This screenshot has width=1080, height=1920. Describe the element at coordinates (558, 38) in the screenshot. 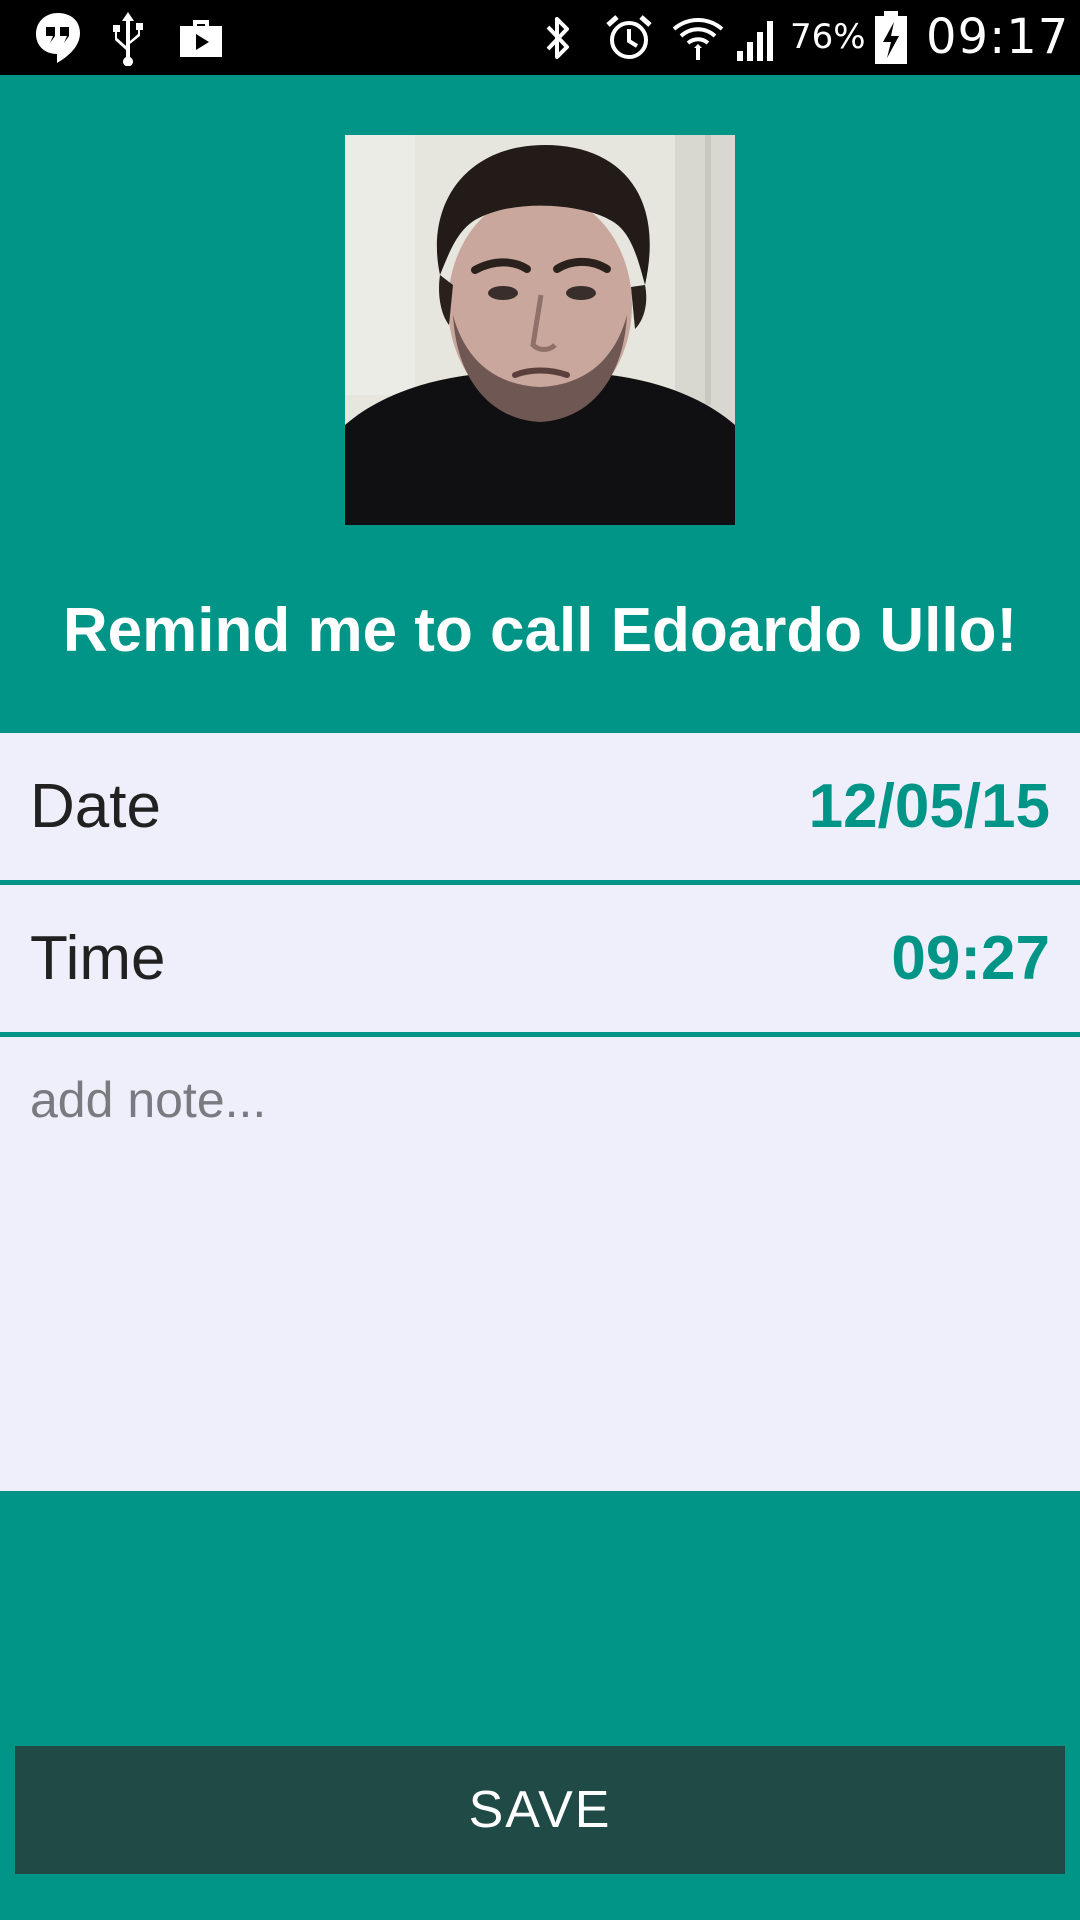

I see `bluetooth-icon` at that location.